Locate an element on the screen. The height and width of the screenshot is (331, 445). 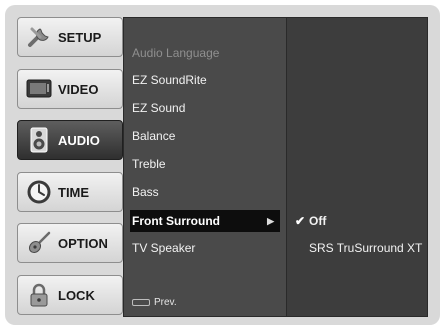
clock-icon is located at coordinates (39, 192).